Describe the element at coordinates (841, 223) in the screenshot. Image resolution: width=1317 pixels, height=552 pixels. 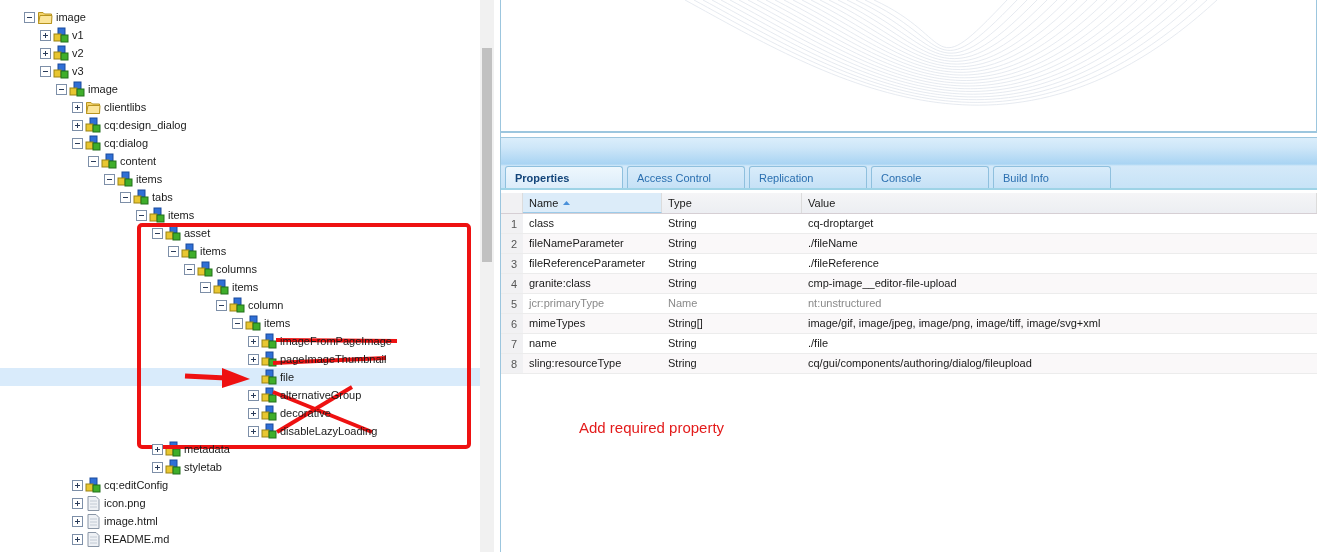
I see `table-cell-text: cq-droptarget` at that location.